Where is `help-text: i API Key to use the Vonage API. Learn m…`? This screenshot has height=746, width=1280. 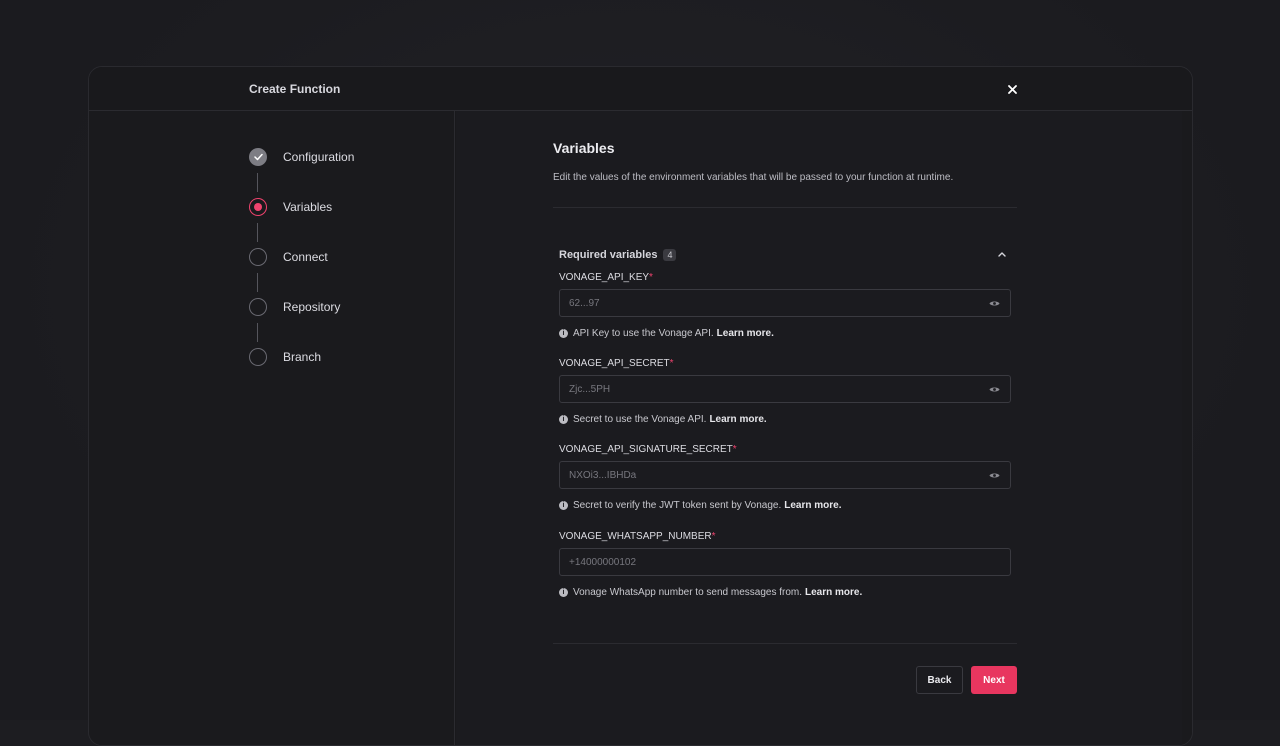
help-text: i API Key to use the Vonage API. Learn m… is located at coordinates (785, 333).